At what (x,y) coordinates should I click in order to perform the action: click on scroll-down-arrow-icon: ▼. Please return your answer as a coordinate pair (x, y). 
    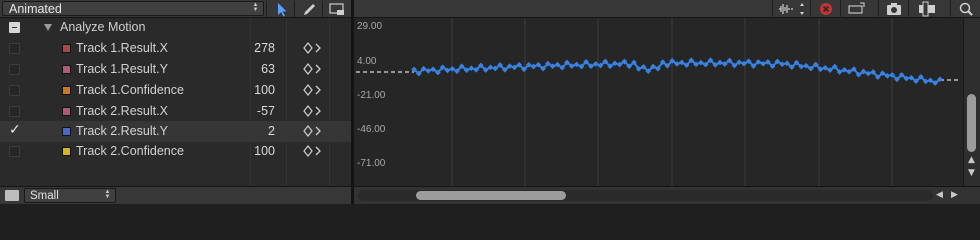
    Looking at the image, I should click on (971, 173).